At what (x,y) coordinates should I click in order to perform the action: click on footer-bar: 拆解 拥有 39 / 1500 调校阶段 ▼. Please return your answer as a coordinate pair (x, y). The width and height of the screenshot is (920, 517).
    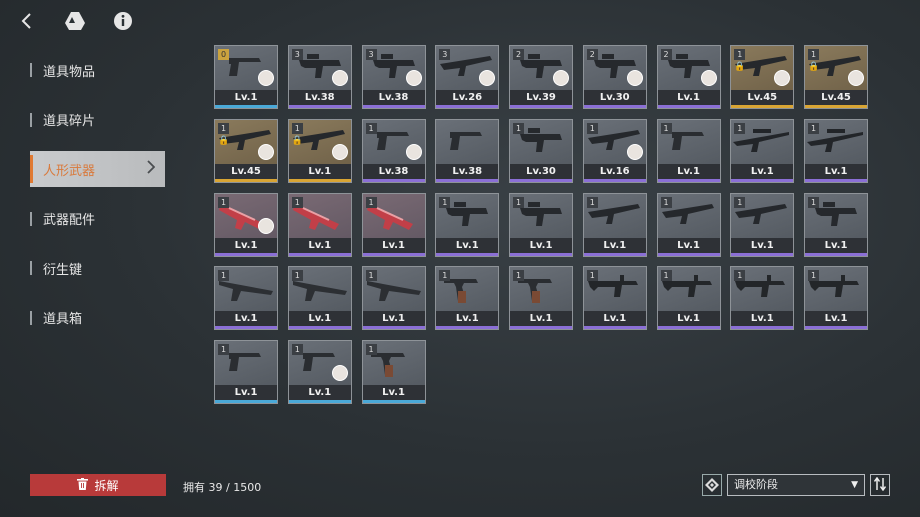
    Looking at the image, I should click on (460, 485).